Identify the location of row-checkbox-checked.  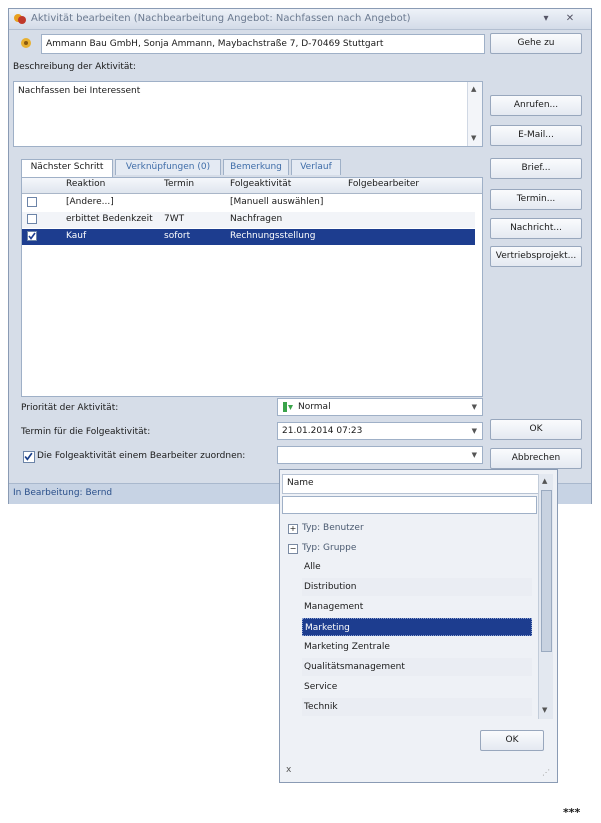
(32, 236).